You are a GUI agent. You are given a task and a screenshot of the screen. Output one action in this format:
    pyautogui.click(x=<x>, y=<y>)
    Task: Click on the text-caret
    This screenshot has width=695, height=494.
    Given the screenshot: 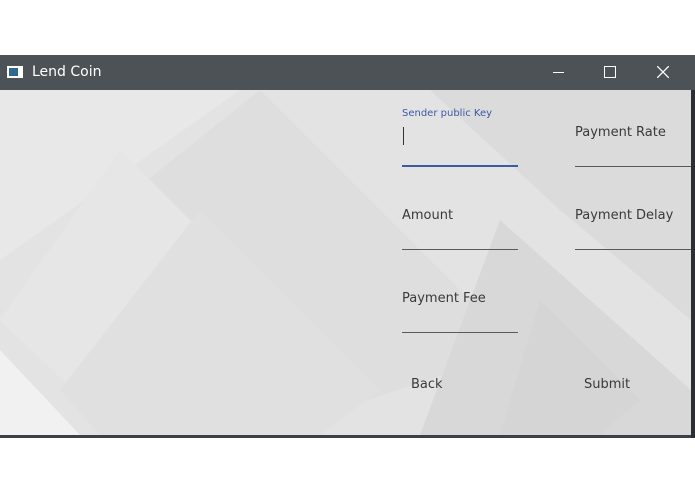 What is the action you would take?
    pyautogui.click(x=403, y=136)
    